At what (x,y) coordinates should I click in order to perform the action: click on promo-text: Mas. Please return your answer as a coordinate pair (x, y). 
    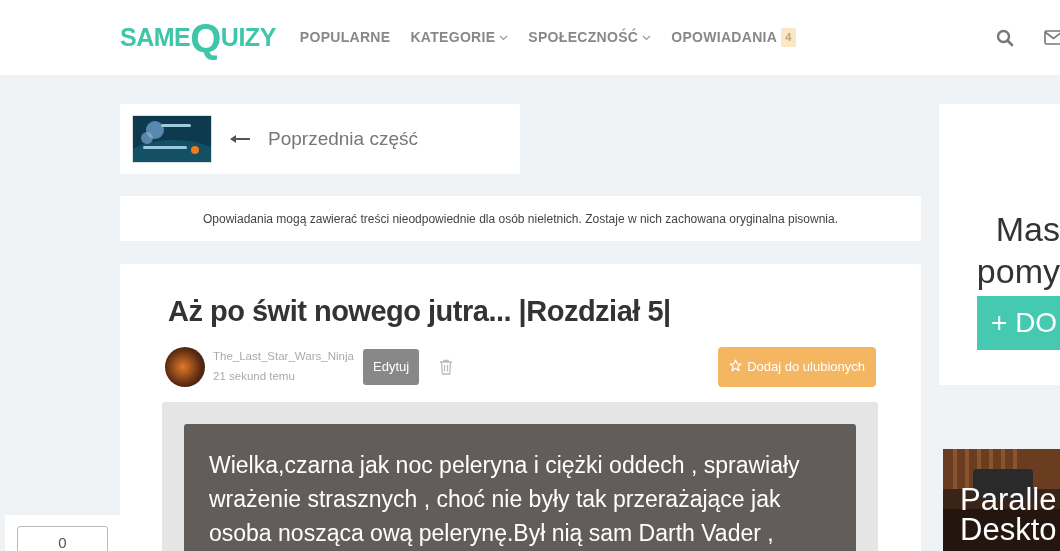
    Looking at the image, I should click on (1027, 229).